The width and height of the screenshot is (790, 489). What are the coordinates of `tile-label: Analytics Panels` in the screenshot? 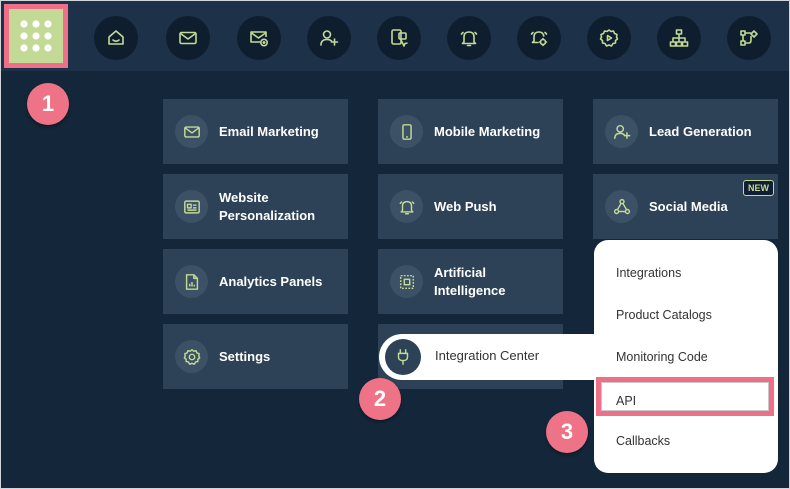 It's located at (271, 281).